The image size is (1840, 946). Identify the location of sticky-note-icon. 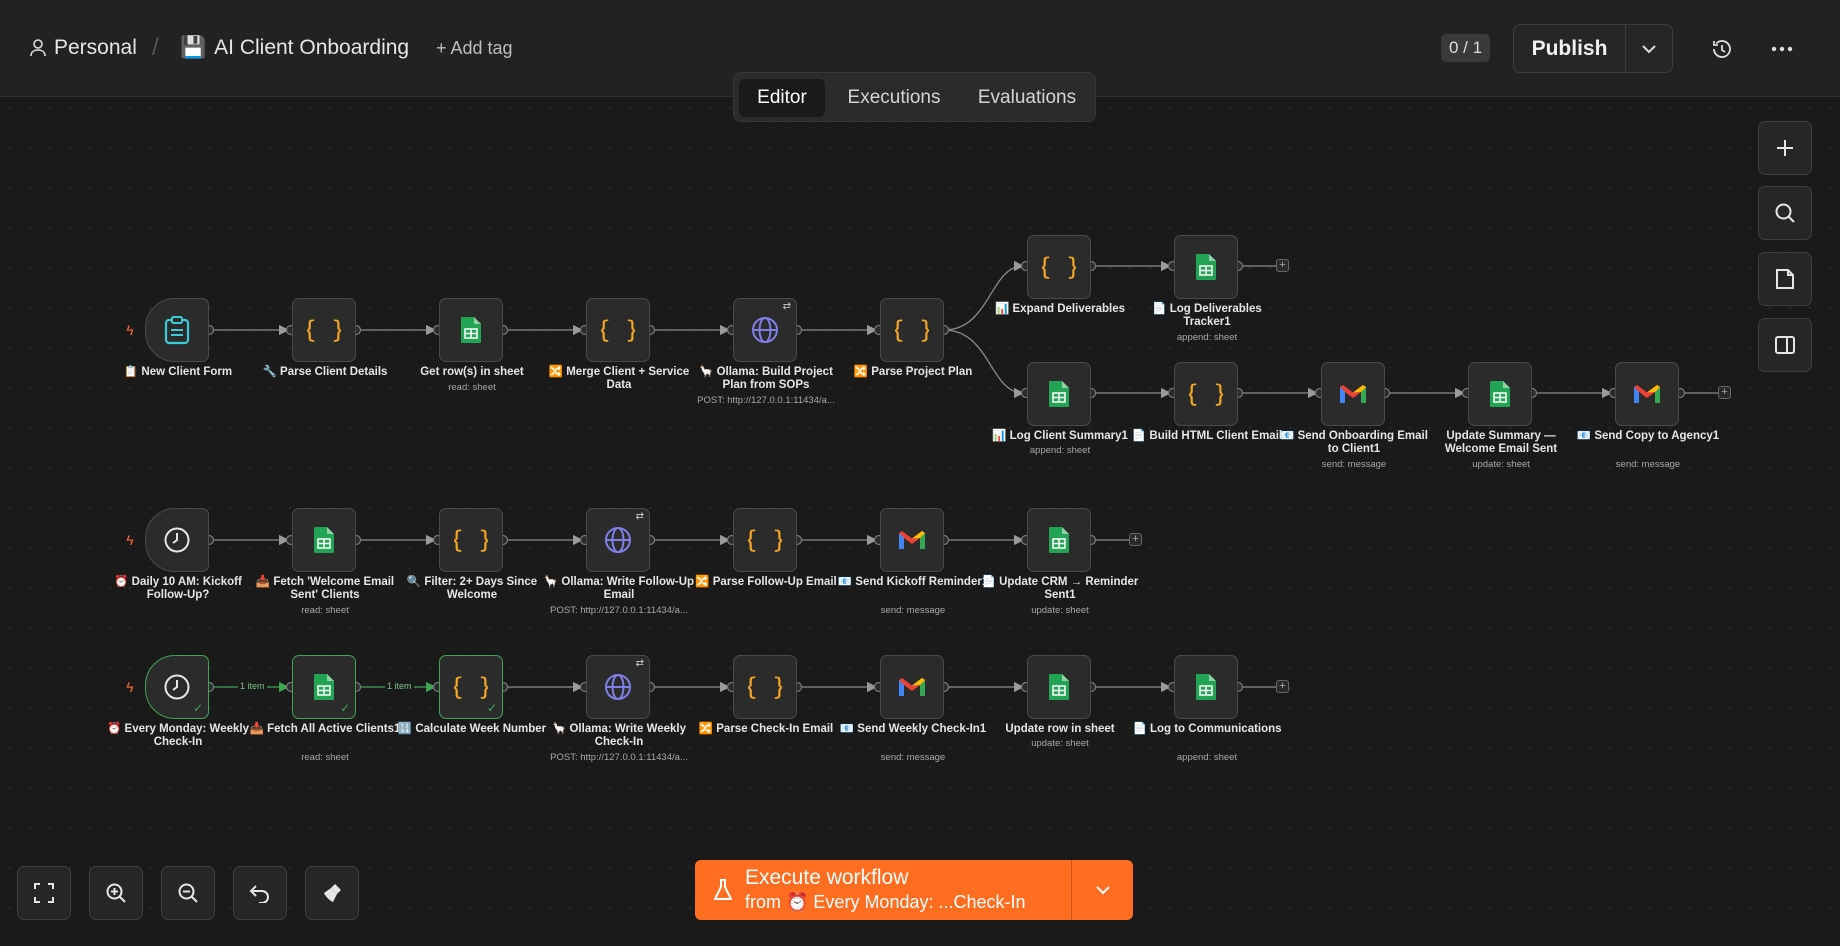
(1785, 279).